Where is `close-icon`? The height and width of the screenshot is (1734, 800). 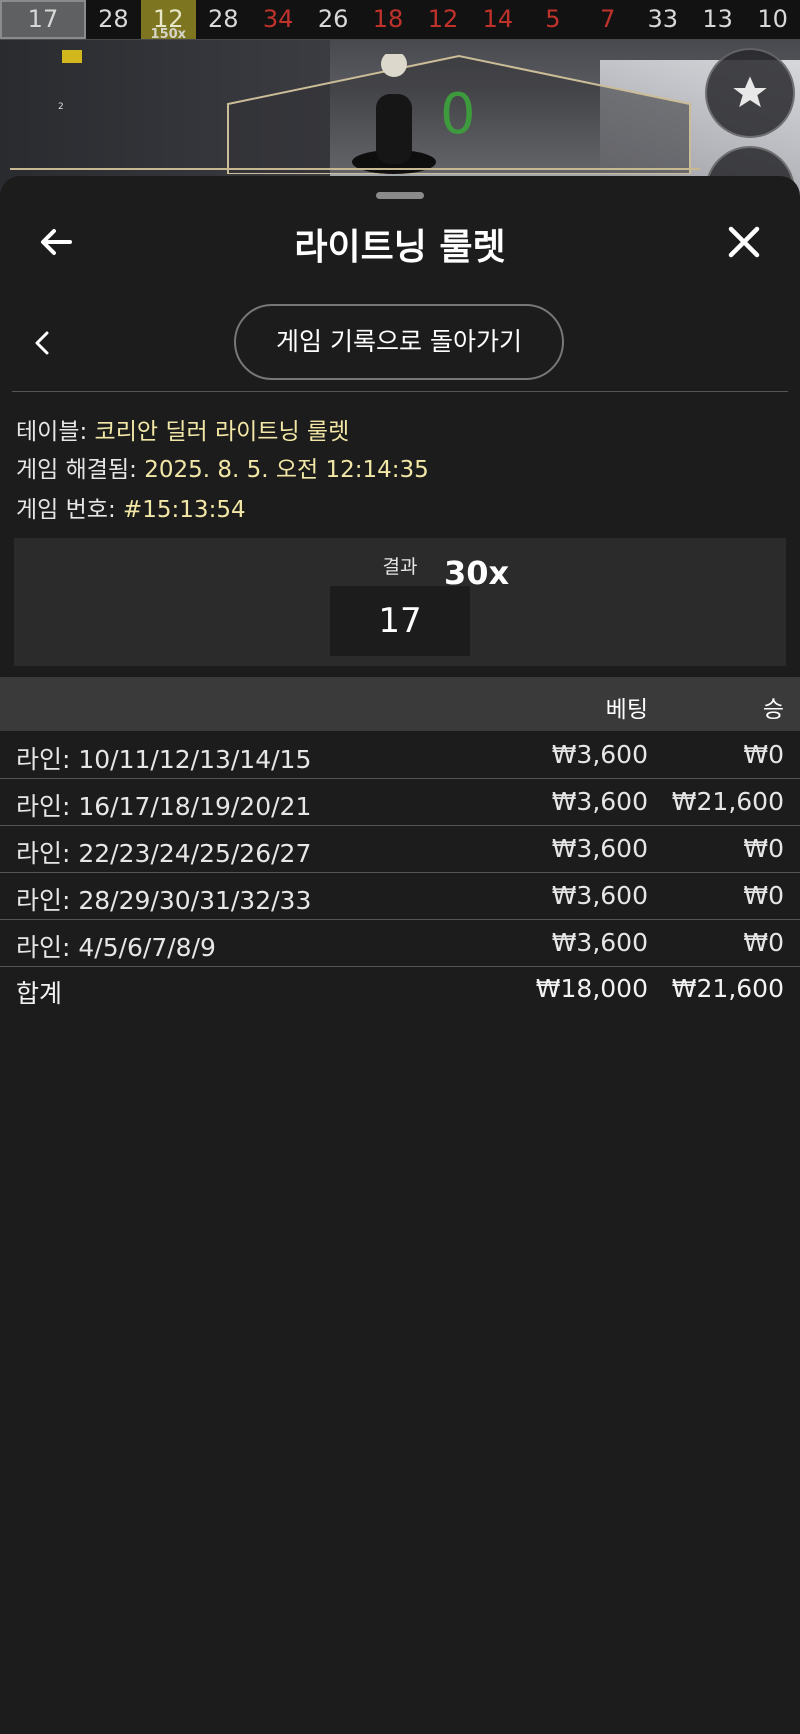 close-icon is located at coordinates (744, 242).